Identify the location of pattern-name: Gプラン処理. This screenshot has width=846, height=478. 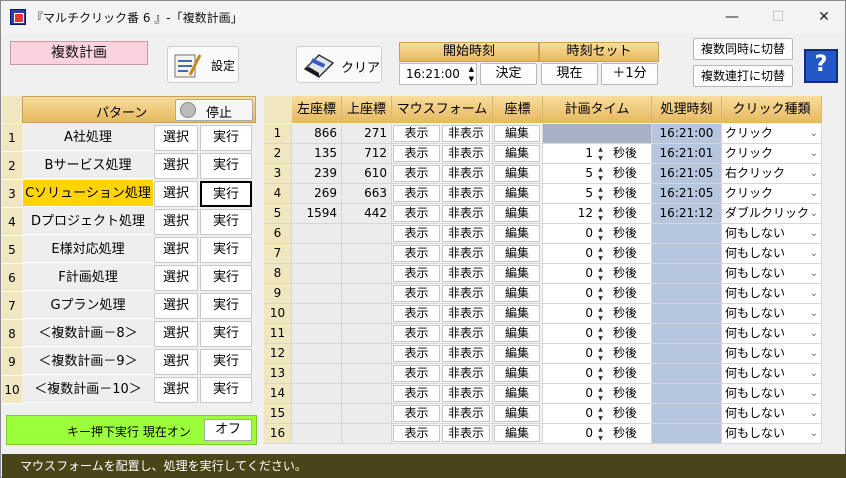
(88, 305).